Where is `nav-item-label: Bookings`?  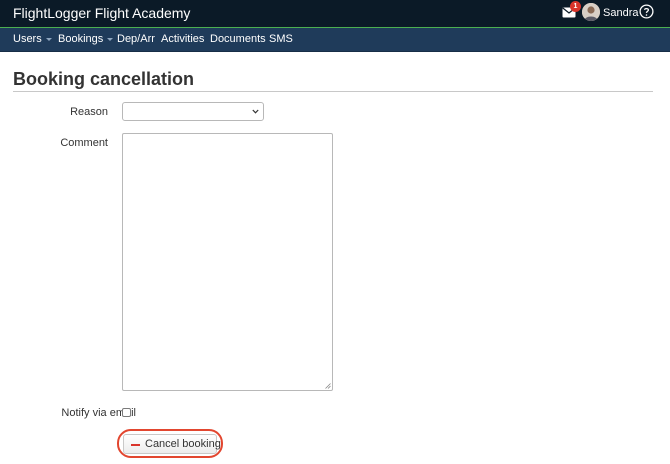 nav-item-label: Bookings is located at coordinates (81, 39).